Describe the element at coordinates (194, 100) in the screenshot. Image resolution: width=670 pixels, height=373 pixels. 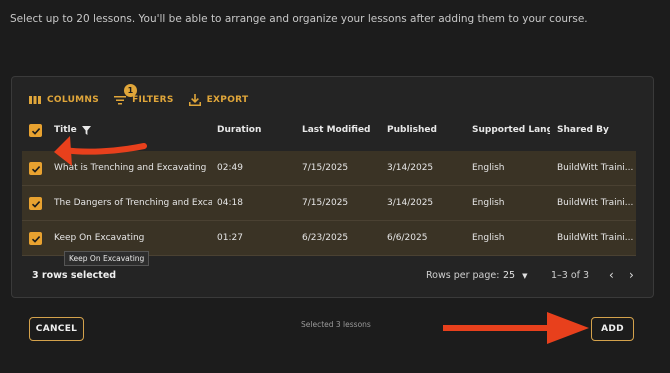
I see `download-icon` at that location.